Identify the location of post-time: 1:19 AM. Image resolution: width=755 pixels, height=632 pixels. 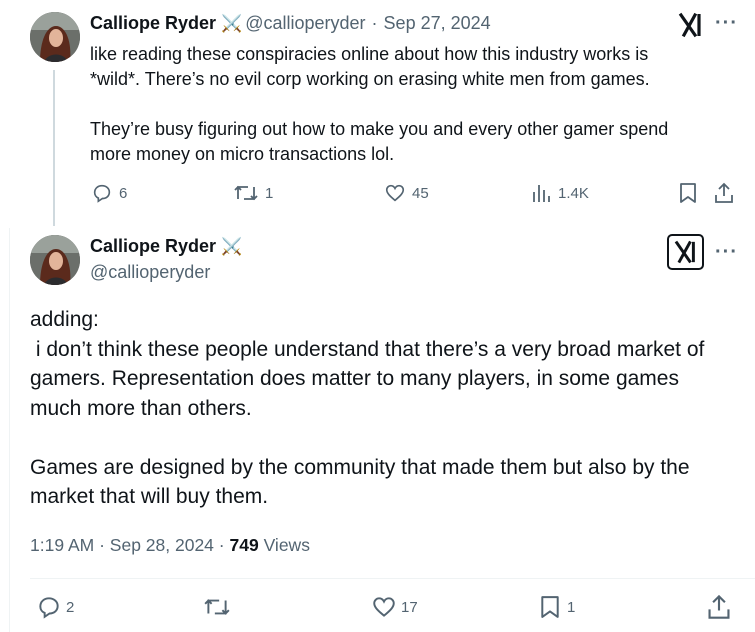
(62, 545).